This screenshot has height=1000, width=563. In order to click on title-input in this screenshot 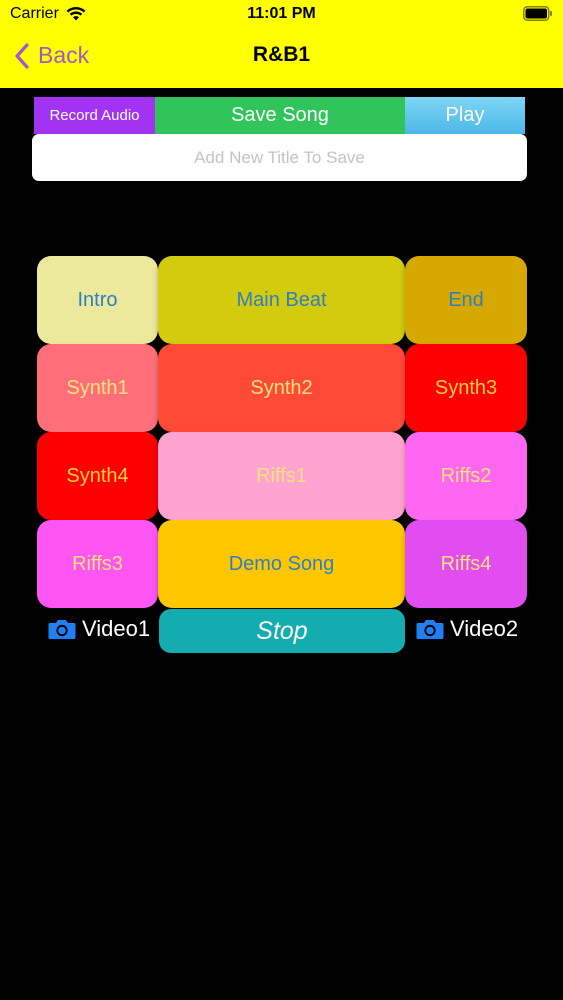, I will do `click(279, 157)`.